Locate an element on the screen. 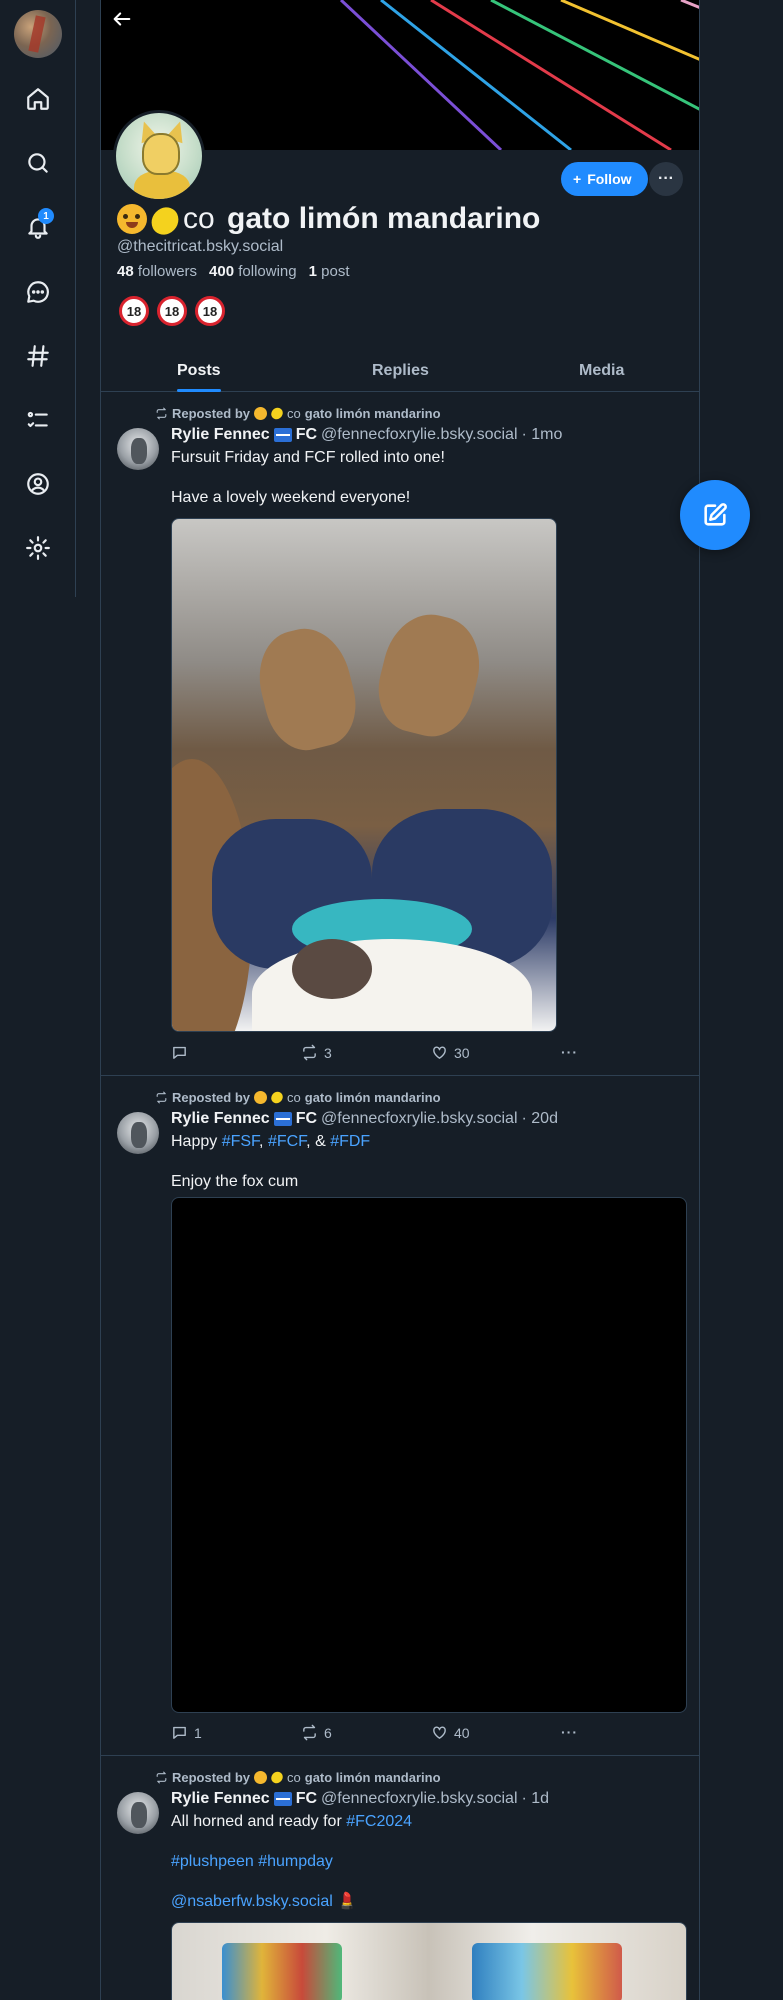 The width and height of the screenshot is (783, 2000). profile-tabs: Posts Replies Media is located at coordinates (400, 371).